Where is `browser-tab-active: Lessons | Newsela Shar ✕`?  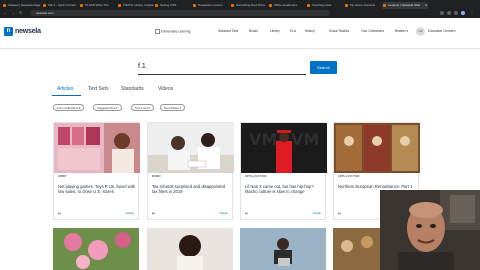
browser-tab-active: Lessons | Newsela Shar ✕ is located at coordinates (405, 5).